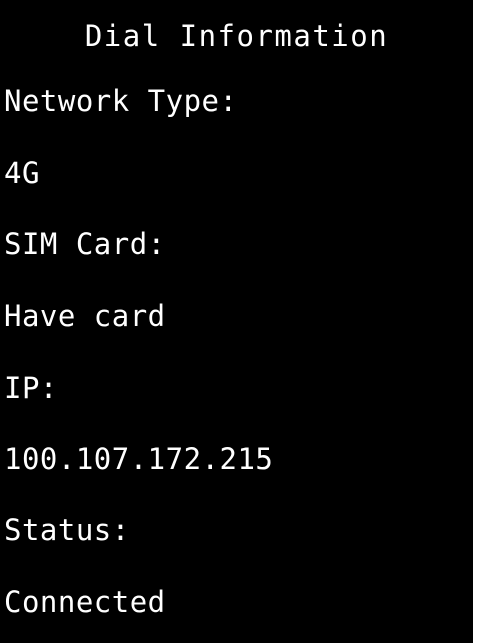 This screenshot has width=478, height=643. Describe the element at coordinates (121, 101) in the screenshot. I see `network-type-label: Network Type:` at that location.